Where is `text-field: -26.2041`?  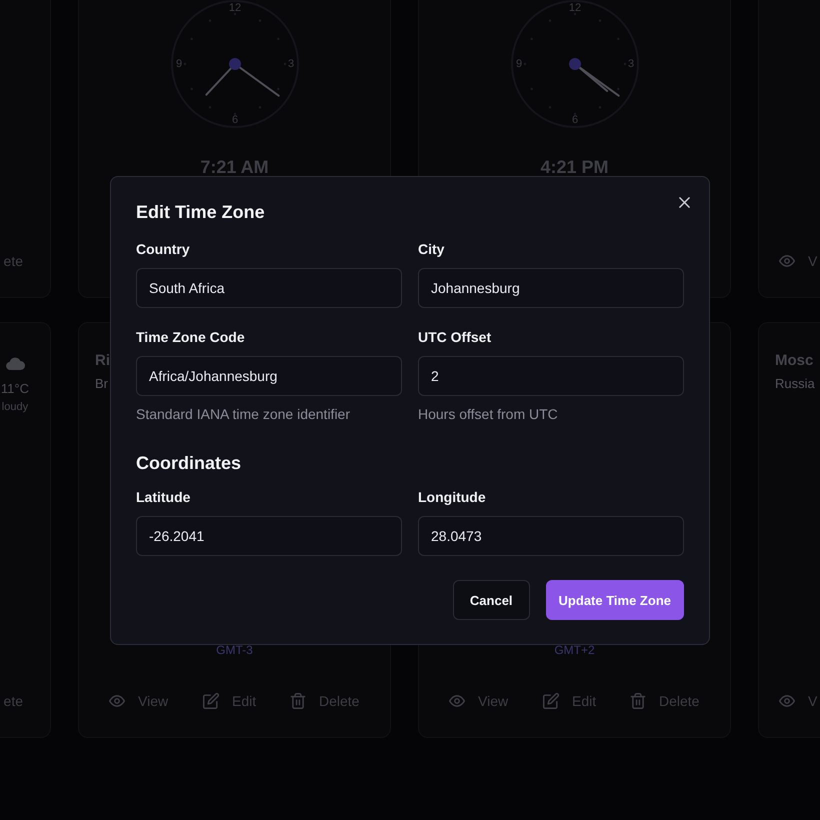 text-field: -26.2041 is located at coordinates (269, 536).